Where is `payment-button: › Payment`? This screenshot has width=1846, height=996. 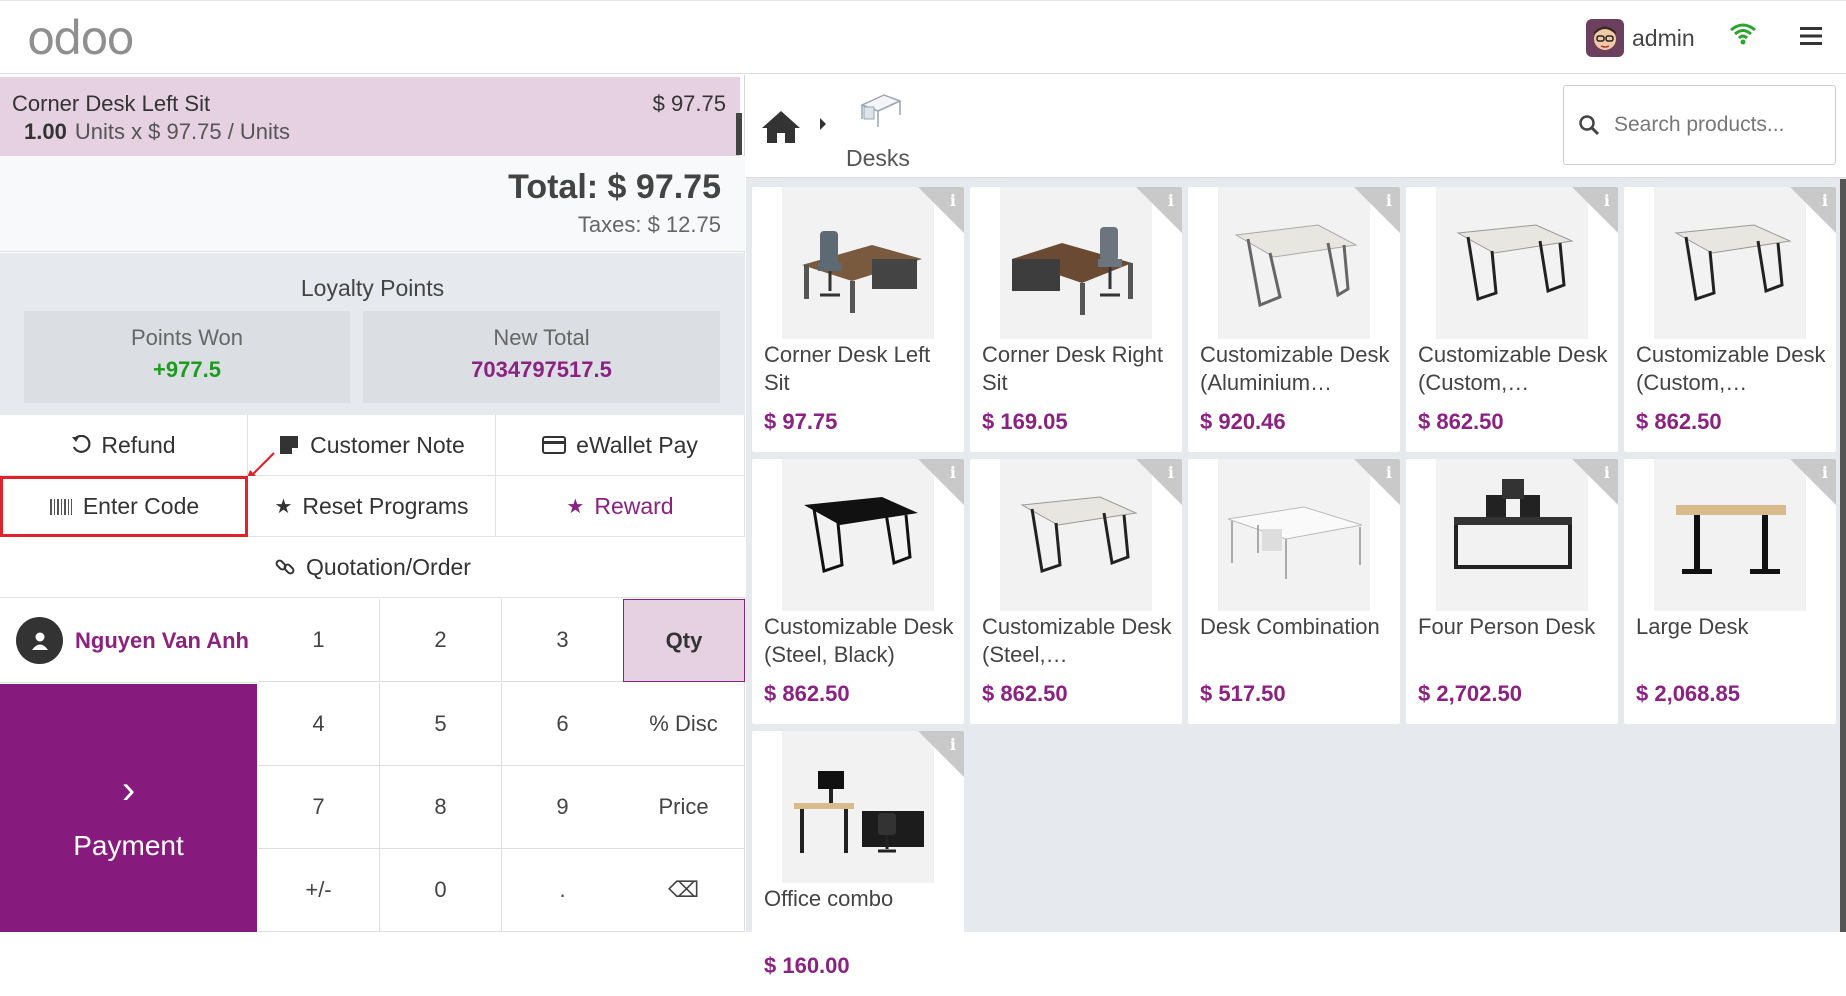 payment-button: › Payment is located at coordinates (128, 808).